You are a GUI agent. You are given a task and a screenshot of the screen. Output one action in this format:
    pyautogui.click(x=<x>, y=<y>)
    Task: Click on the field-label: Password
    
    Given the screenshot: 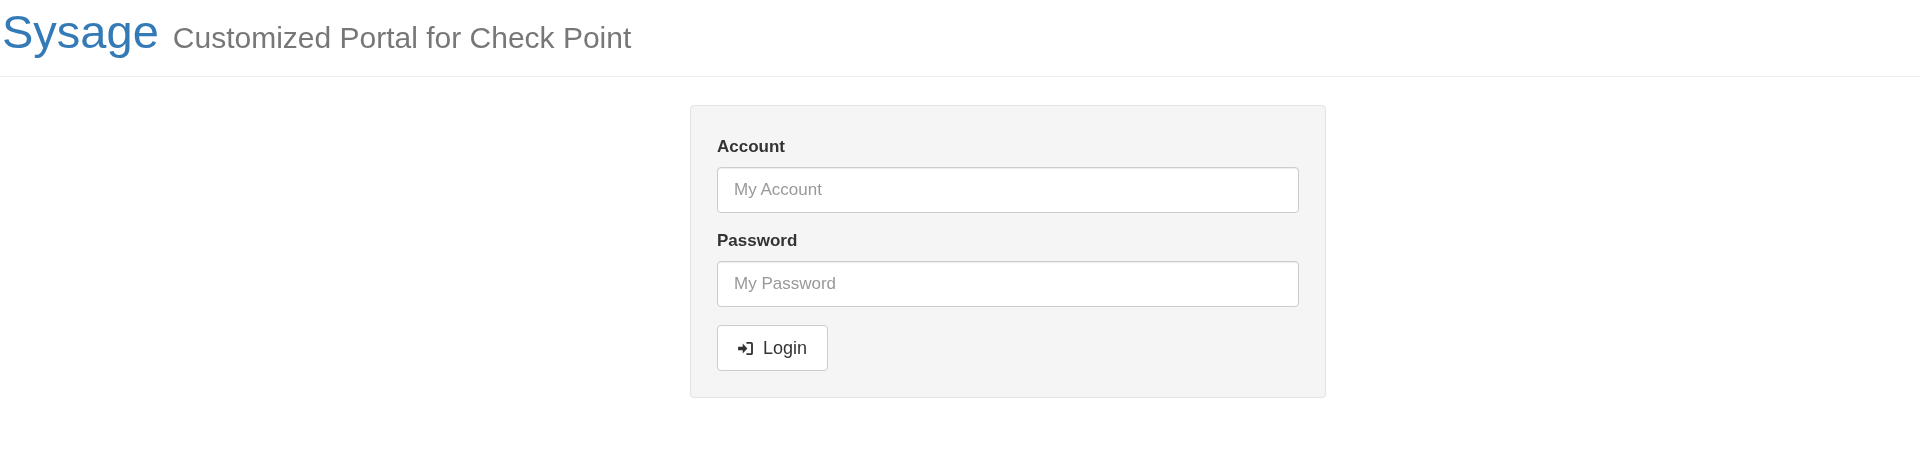 What is the action you would take?
    pyautogui.click(x=758, y=241)
    